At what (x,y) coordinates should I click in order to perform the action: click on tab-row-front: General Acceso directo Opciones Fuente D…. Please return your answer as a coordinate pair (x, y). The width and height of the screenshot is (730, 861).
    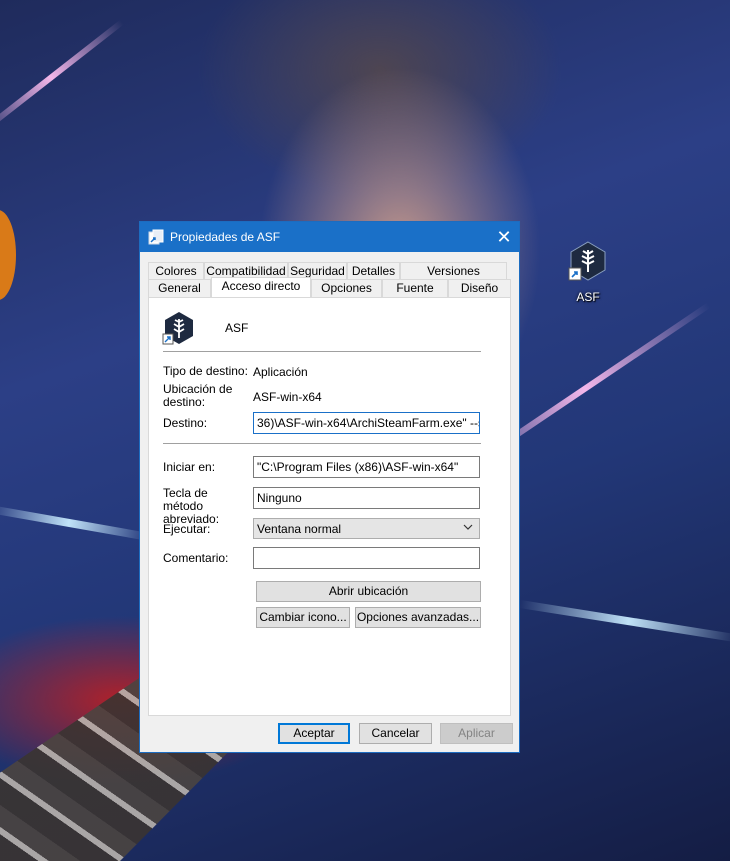
    Looking at the image, I should click on (329, 287).